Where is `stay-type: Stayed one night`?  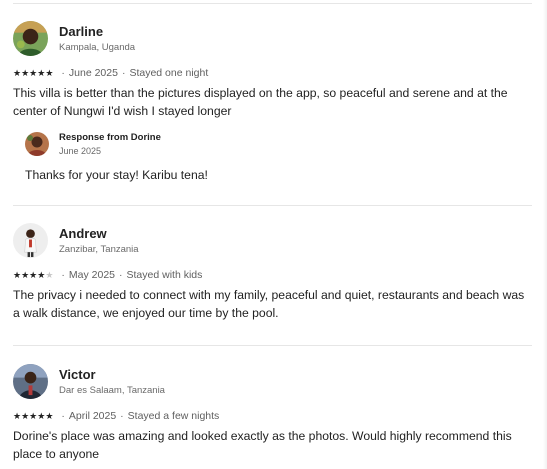 stay-type: Stayed one night is located at coordinates (169, 73).